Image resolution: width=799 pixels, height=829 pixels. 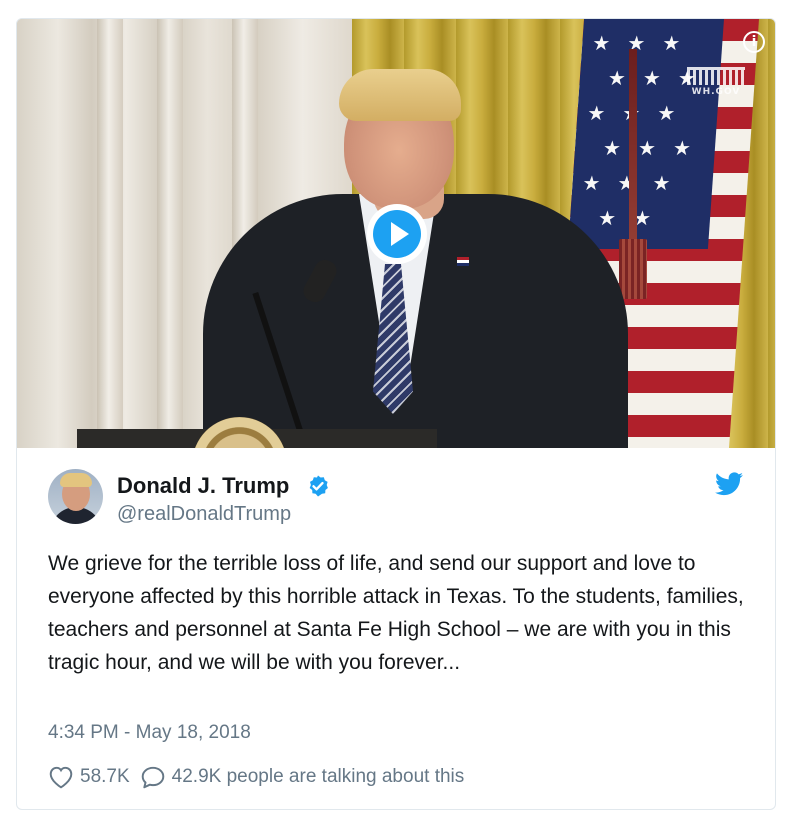 I want to click on watermark-text: WH.GOV, so click(x=716, y=92).